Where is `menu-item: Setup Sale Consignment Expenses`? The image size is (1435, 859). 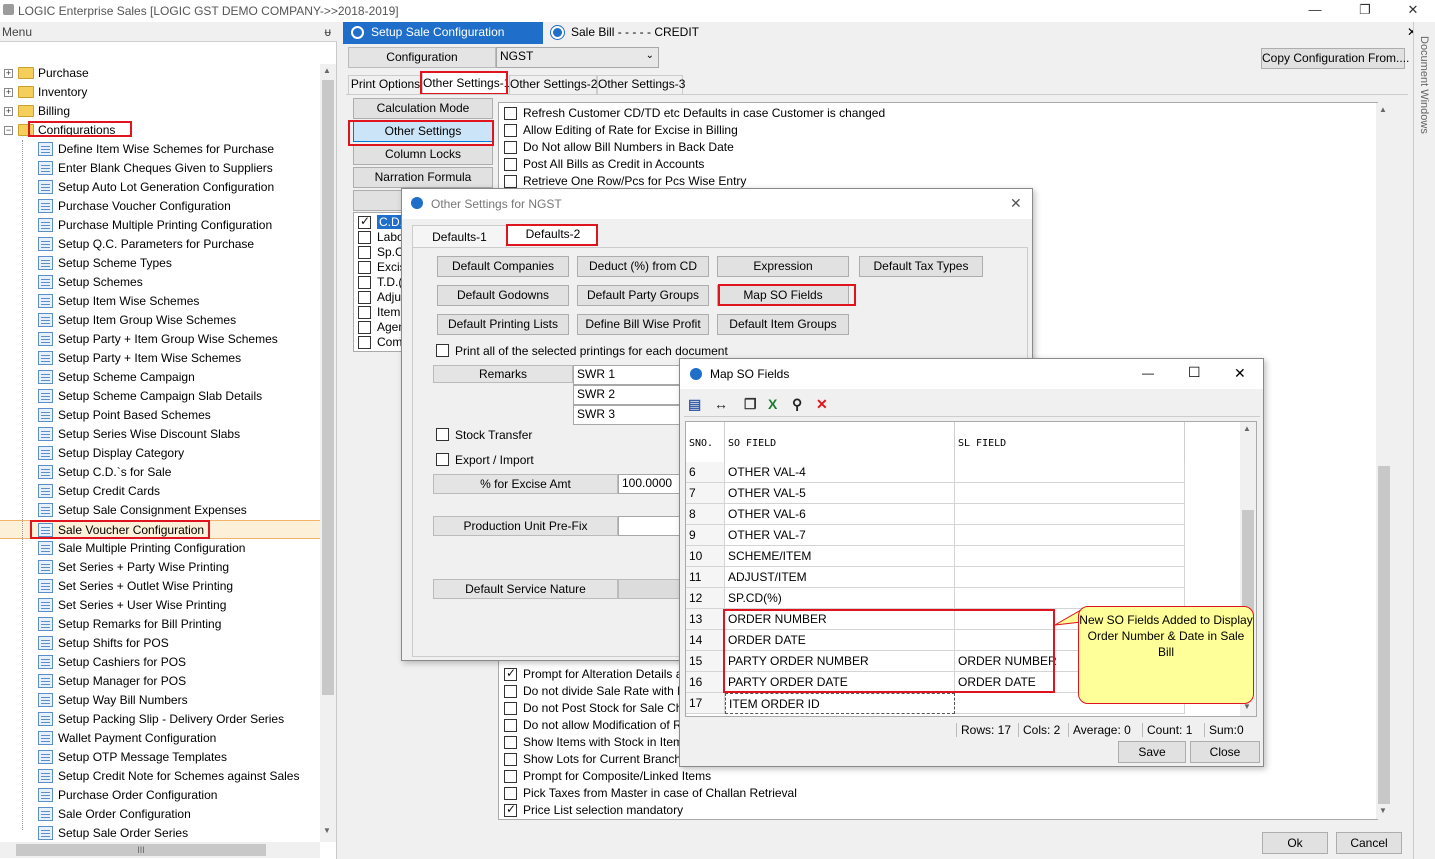
menu-item: Setup Sale Consignment Expenses is located at coordinates (160, 510).